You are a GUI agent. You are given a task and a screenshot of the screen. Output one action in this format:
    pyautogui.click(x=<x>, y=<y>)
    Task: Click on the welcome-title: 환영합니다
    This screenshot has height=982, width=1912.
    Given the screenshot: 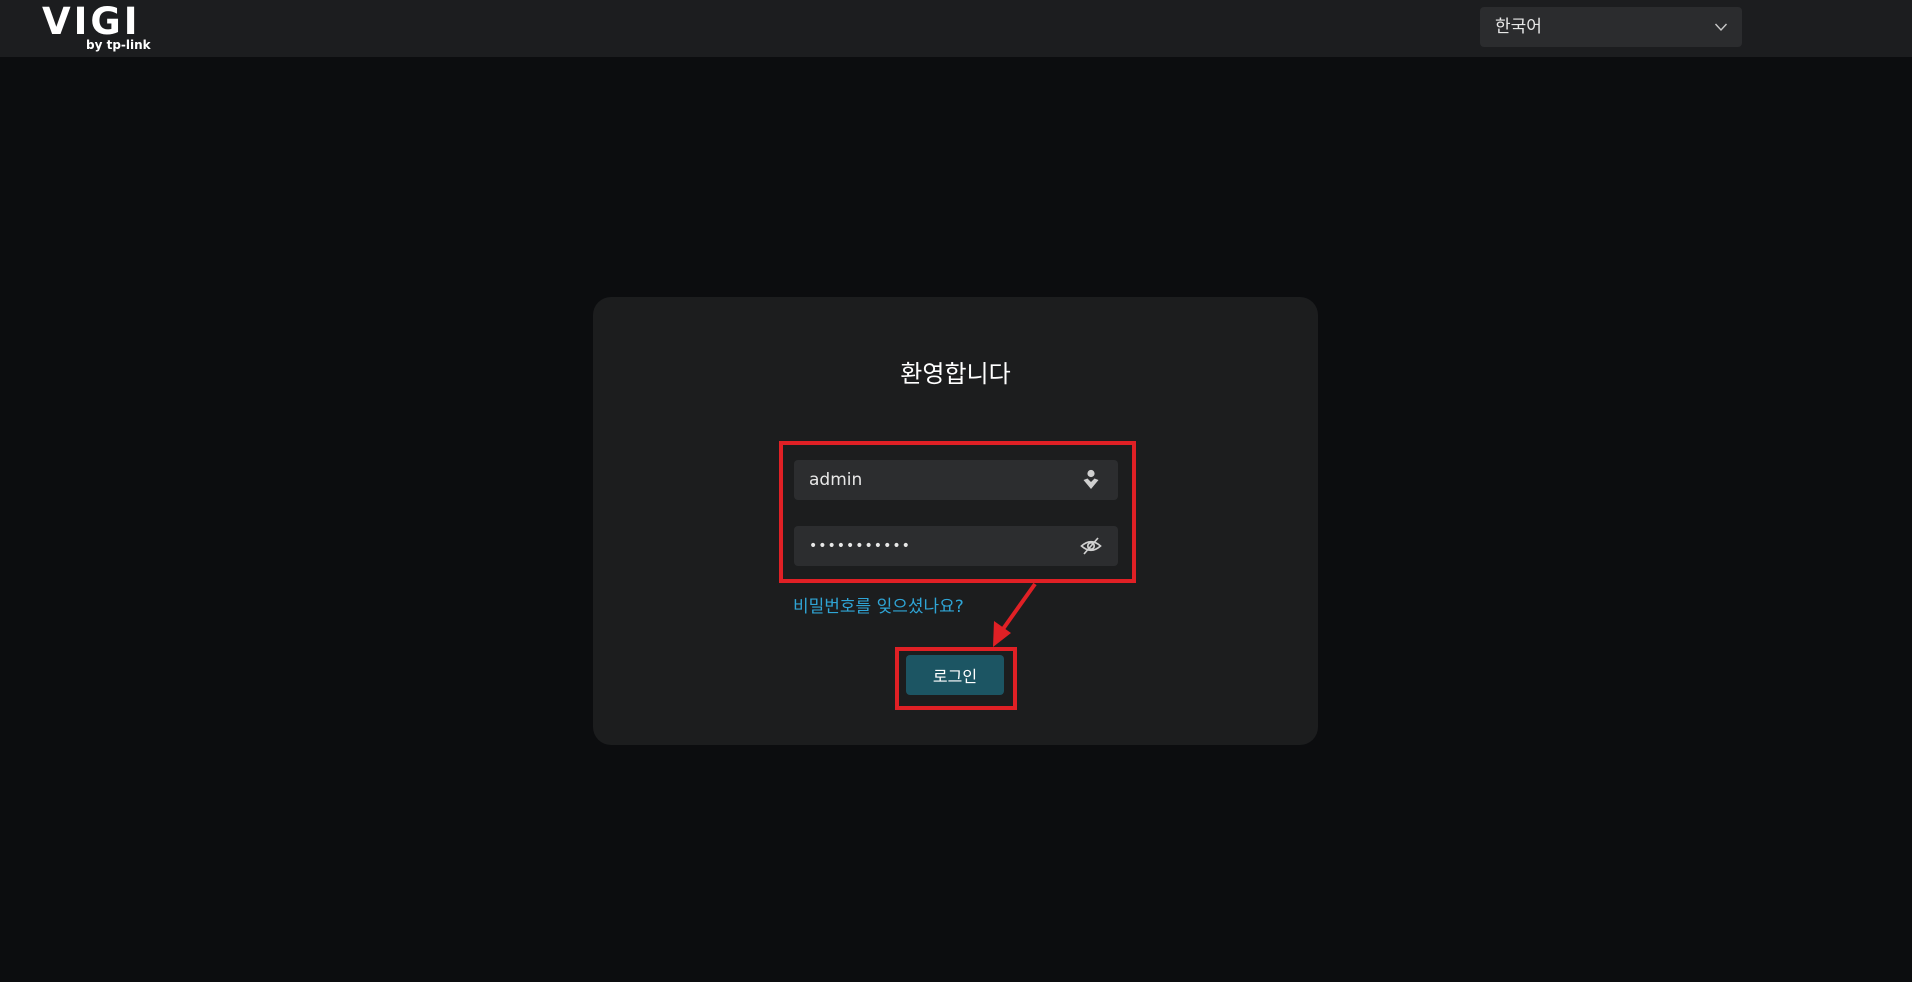 What is the action you would take?
    pyautogui.click(x=955, y=374)
    